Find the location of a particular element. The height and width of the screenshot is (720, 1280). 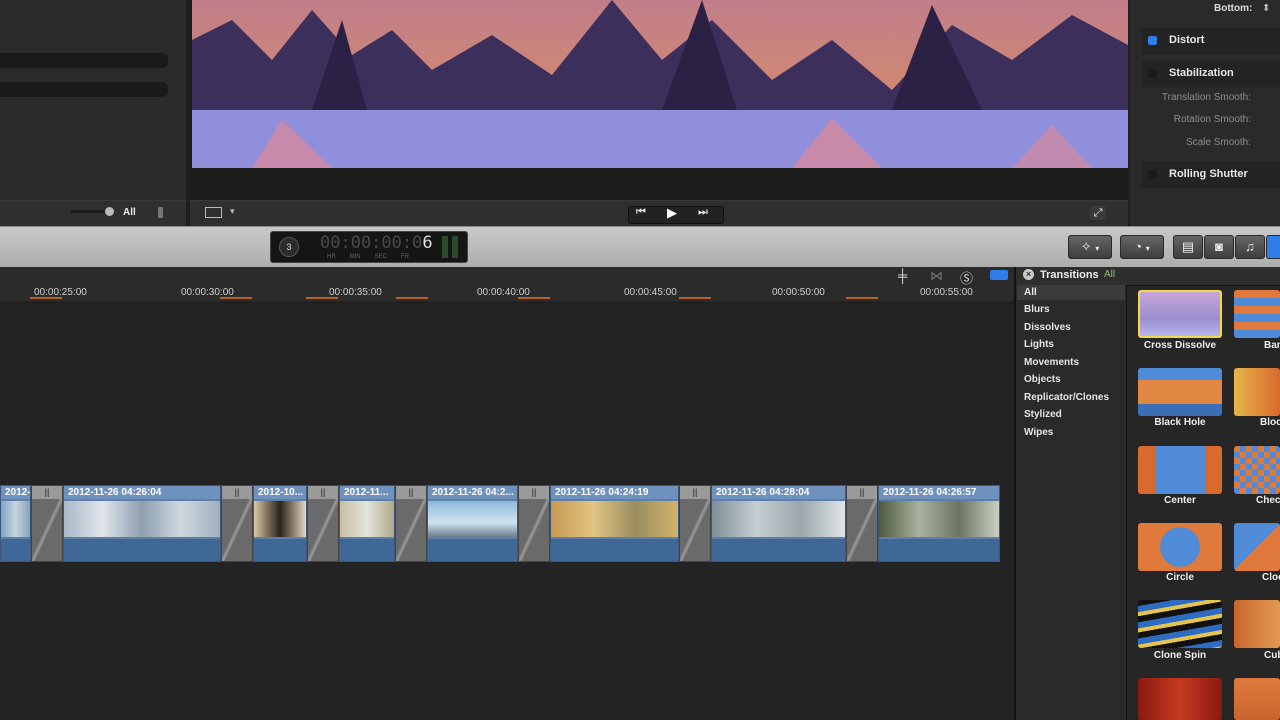

next-edit-icon: ⏭ is located at coordinates (703, 212).